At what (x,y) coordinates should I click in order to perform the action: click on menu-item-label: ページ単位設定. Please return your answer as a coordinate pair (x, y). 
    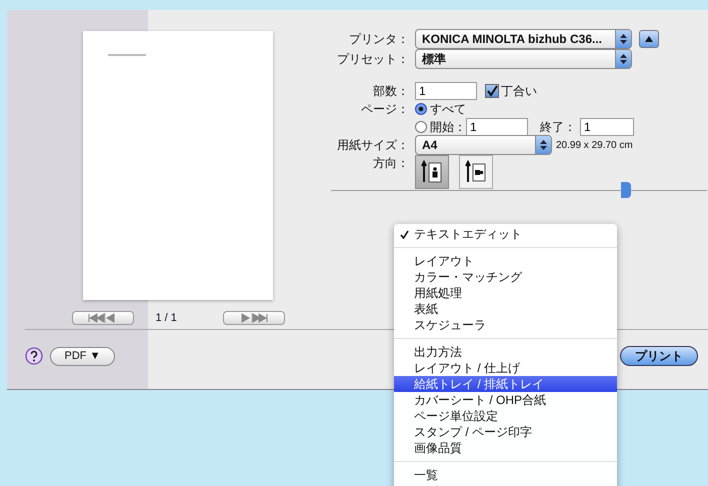
    Looking at the image, I should click on (456, 416).